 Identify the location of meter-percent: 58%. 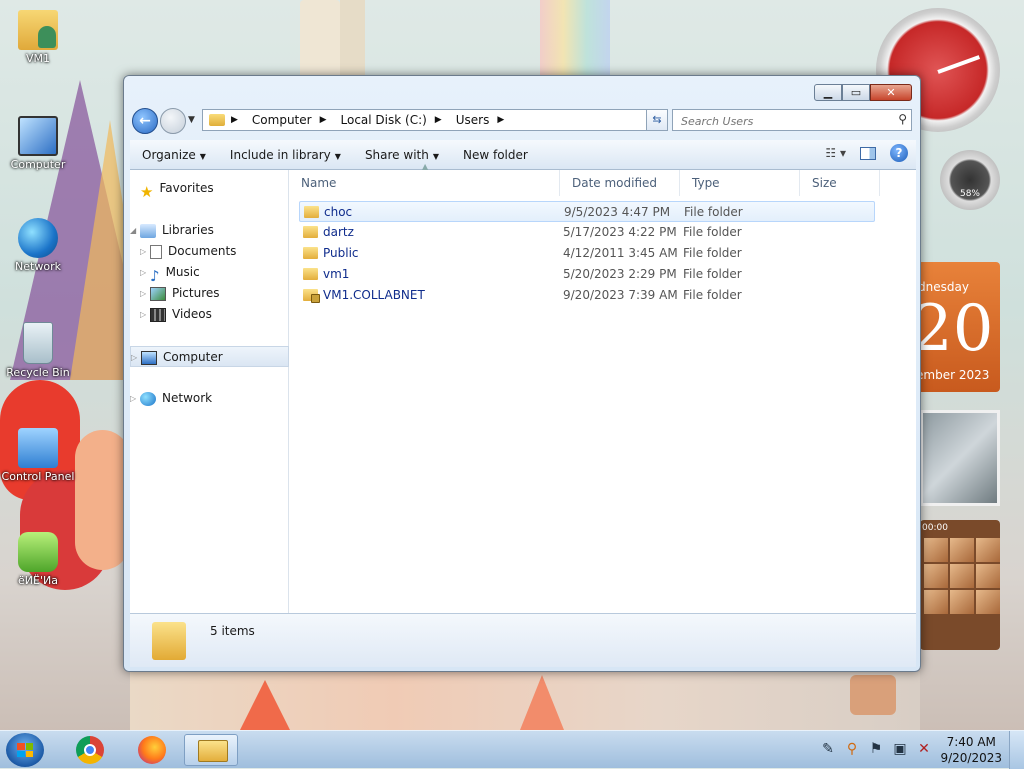
(969, 194).